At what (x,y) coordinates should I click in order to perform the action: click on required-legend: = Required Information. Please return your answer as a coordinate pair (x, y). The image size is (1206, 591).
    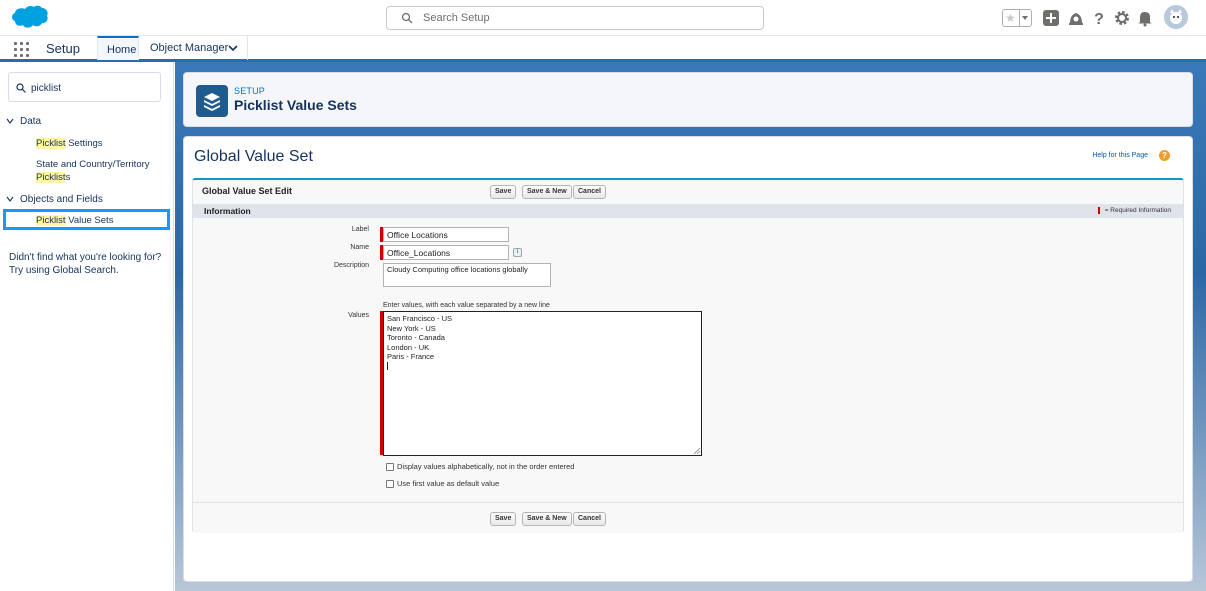
    Looking at the image, I should click on (1134, 211).